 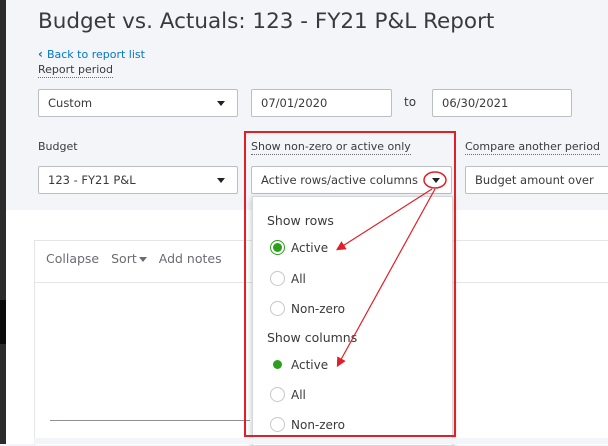 What do you see at coordinates (190, 258) in the screenshot?
I see `add-notes-button: Add notes` at bounding box center [190, 258].